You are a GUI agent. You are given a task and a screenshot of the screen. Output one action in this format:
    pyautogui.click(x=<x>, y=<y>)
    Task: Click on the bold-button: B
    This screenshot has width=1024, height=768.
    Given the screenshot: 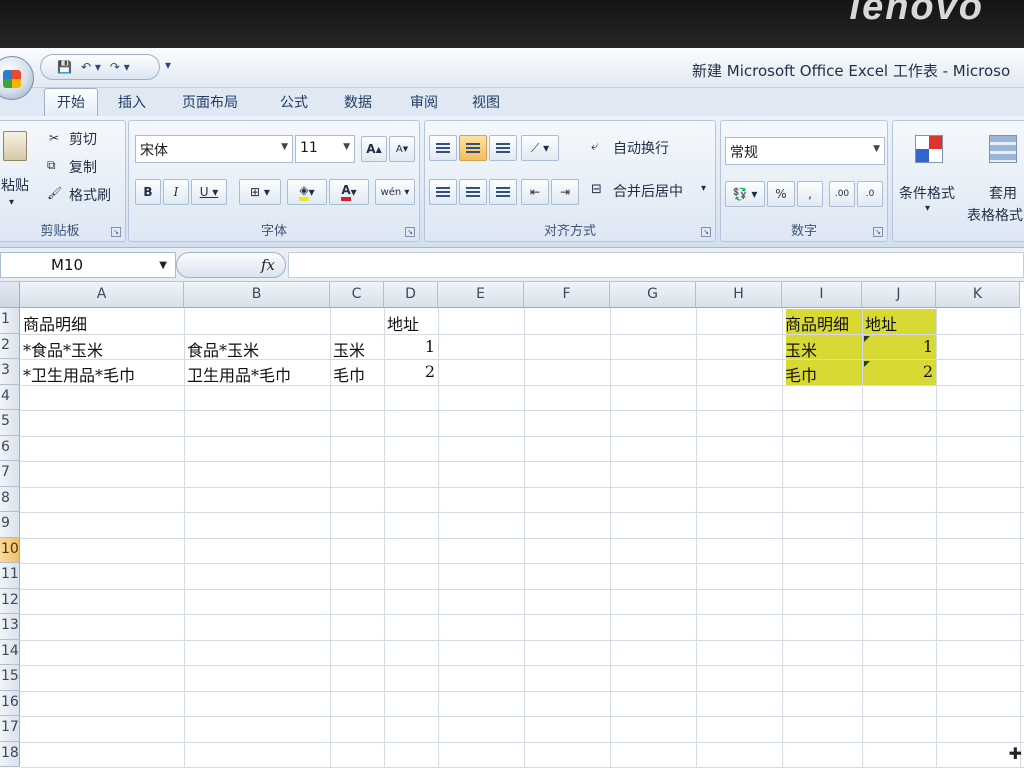 What is the action you would take?
    pyautogui.click(x=148, y=192)
    